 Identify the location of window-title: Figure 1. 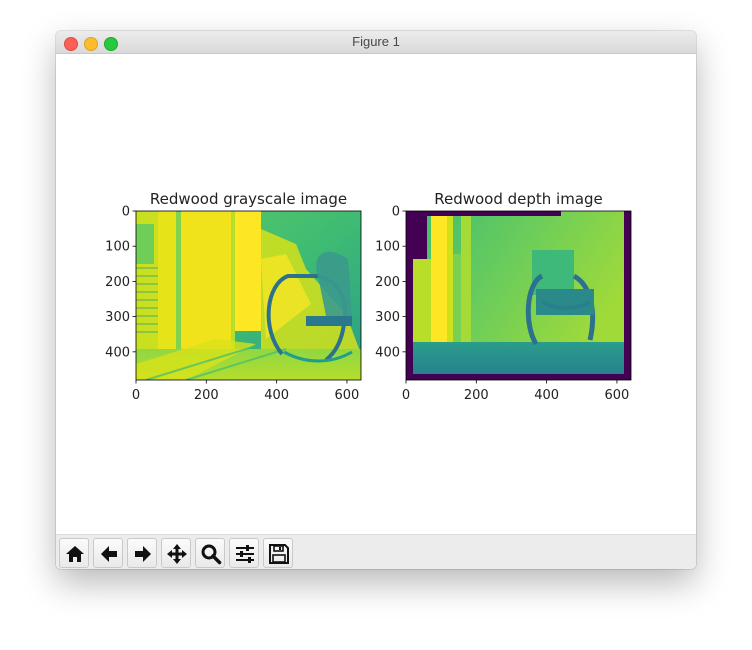
(376, 41).